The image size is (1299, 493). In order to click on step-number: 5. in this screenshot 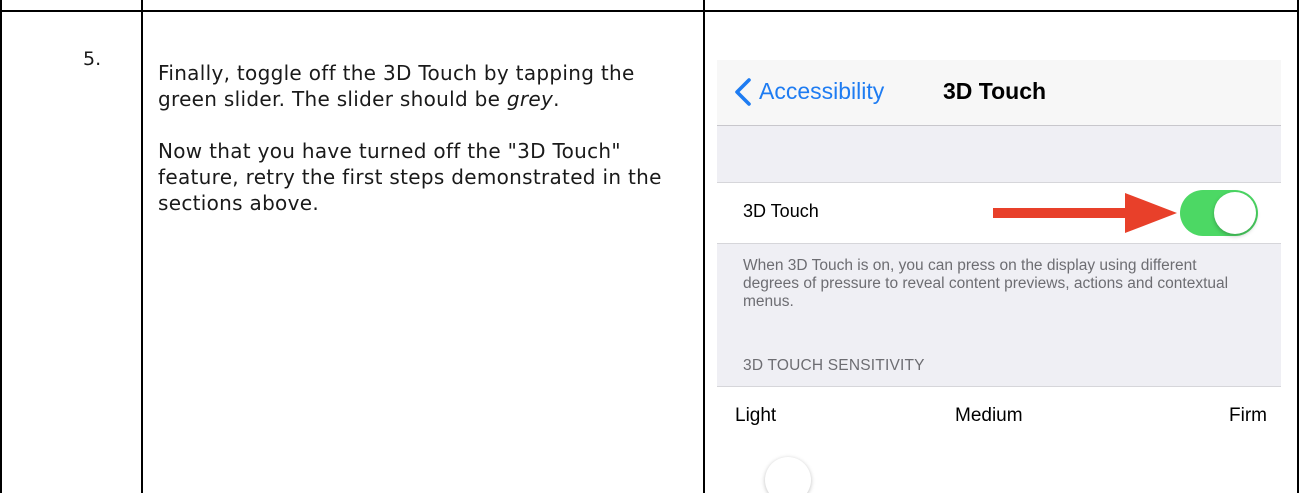, I will do `click(92, 59)`.